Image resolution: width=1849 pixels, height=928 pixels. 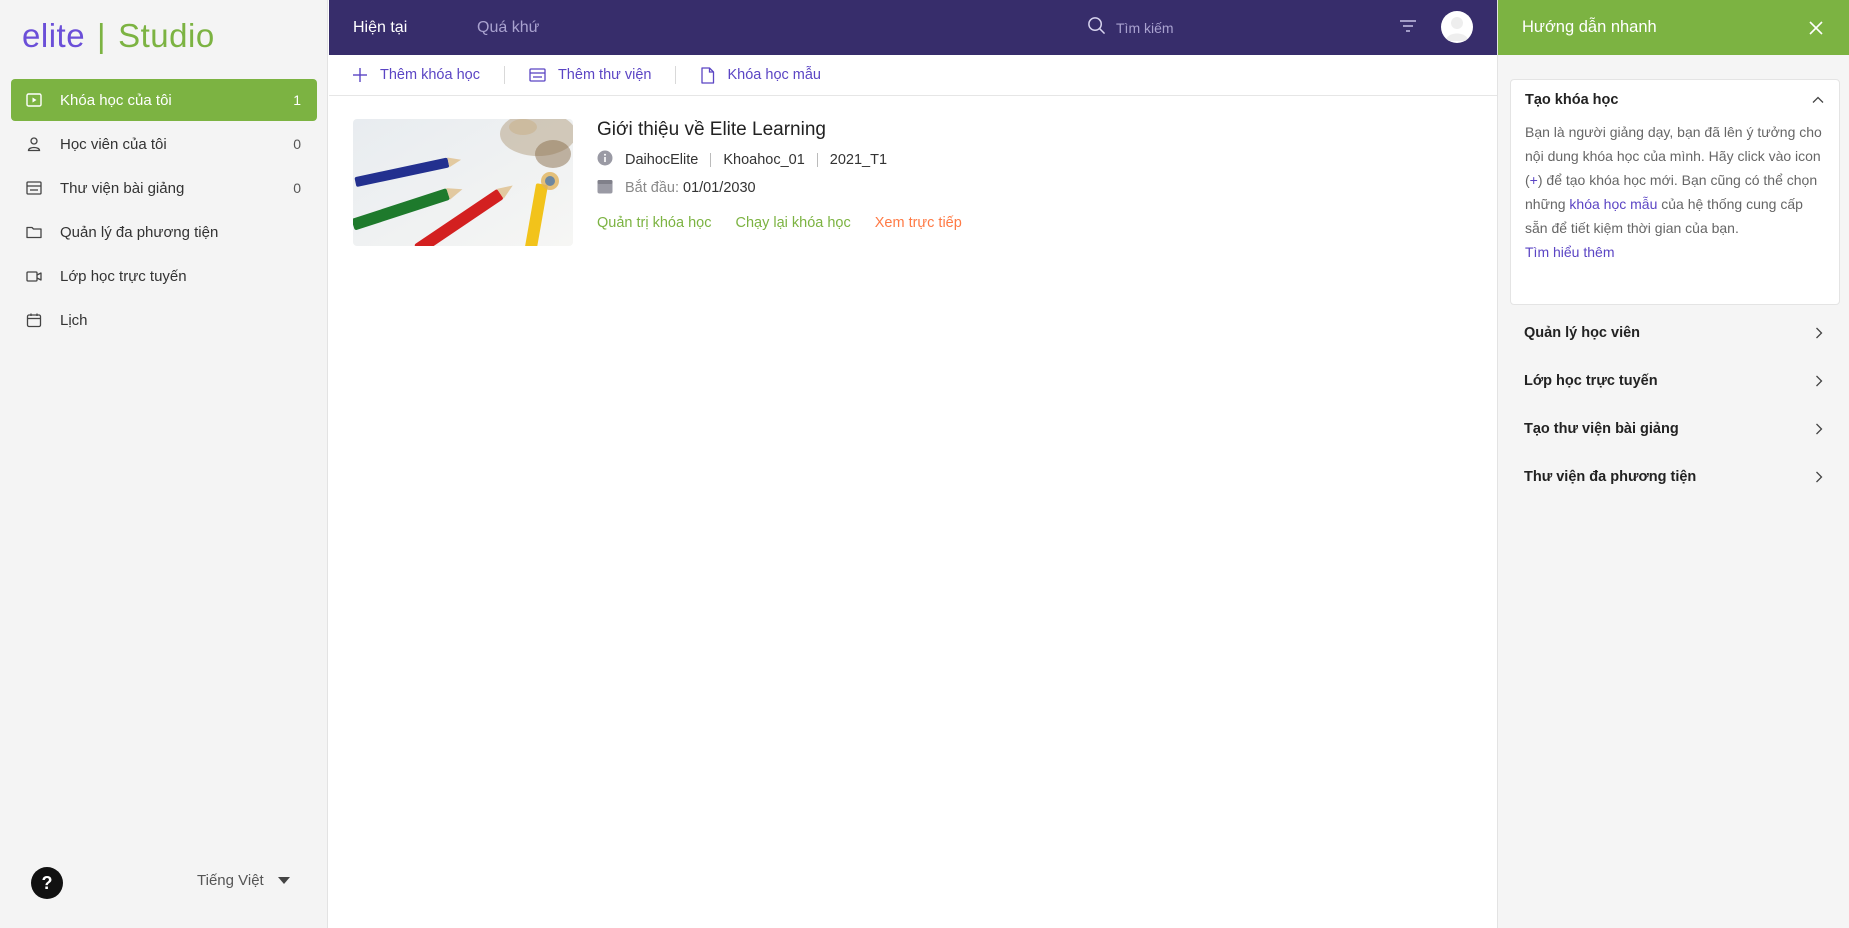 I want to click on guide-section-manage-students: Quản lý học viên, so click(x=1675, y=333).